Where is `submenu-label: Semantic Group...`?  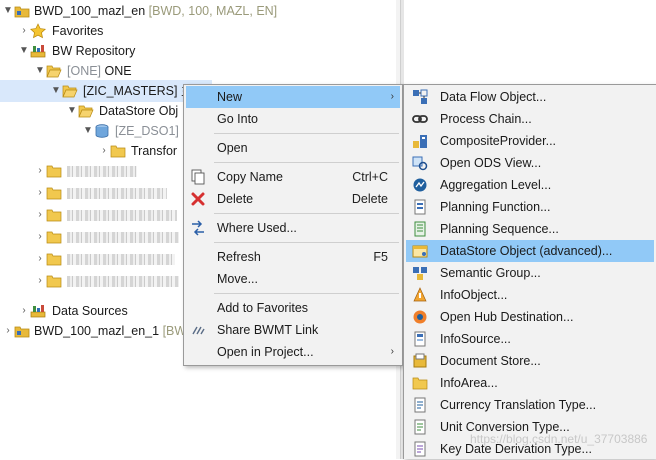
submenu-label: Semantic Group... is located at coordinates (490, 273).